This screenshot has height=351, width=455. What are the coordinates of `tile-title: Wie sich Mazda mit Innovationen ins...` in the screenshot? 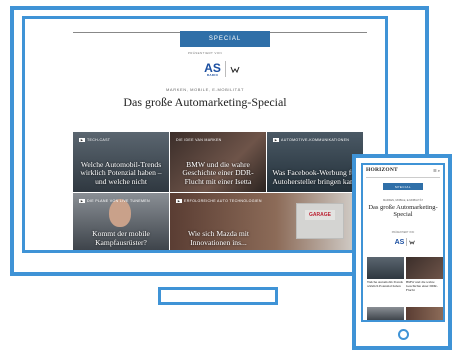 It's located at (218, 238).